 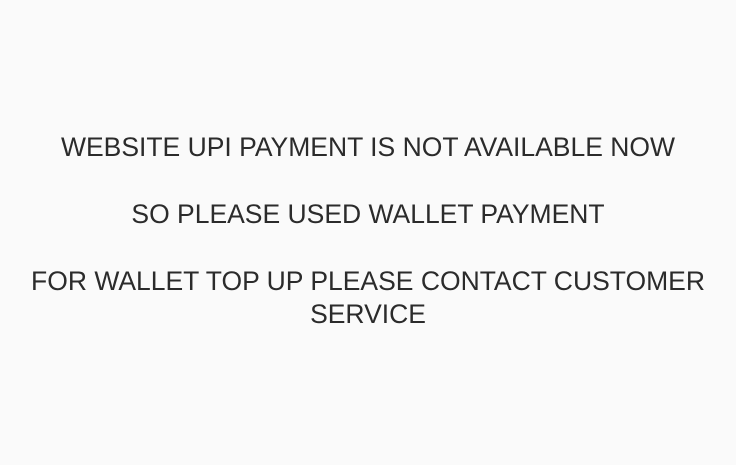 What do you see at coordinates (368, 147) in the screenshot?
I see `upi-unavailable-message: WEBSITE UPI PAYMENT IS NOT AVAILABLE NOW` at bounding box center [368, 147].